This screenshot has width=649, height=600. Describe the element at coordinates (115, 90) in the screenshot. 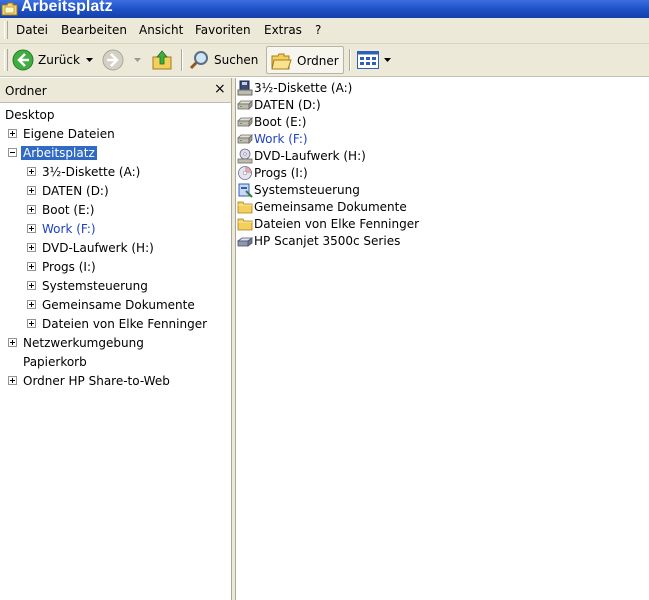

I see `folders-pane-header: Ordner ×` at that location.